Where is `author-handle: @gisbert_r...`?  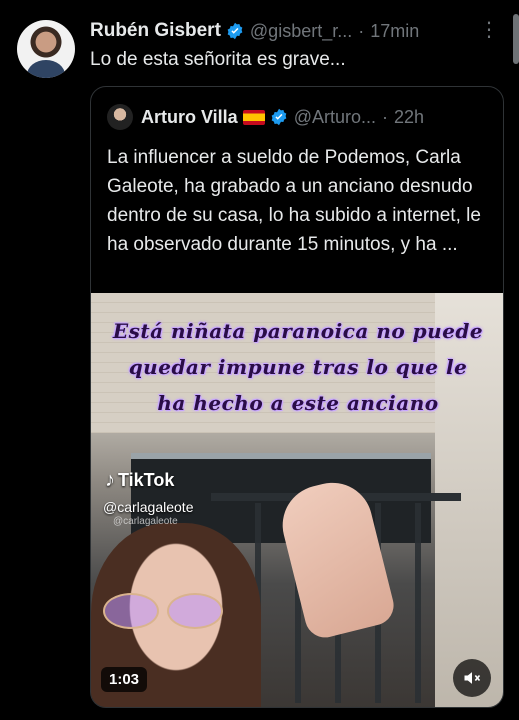 author-handle: @gisbert_r... is located at coordinates (301, 31).